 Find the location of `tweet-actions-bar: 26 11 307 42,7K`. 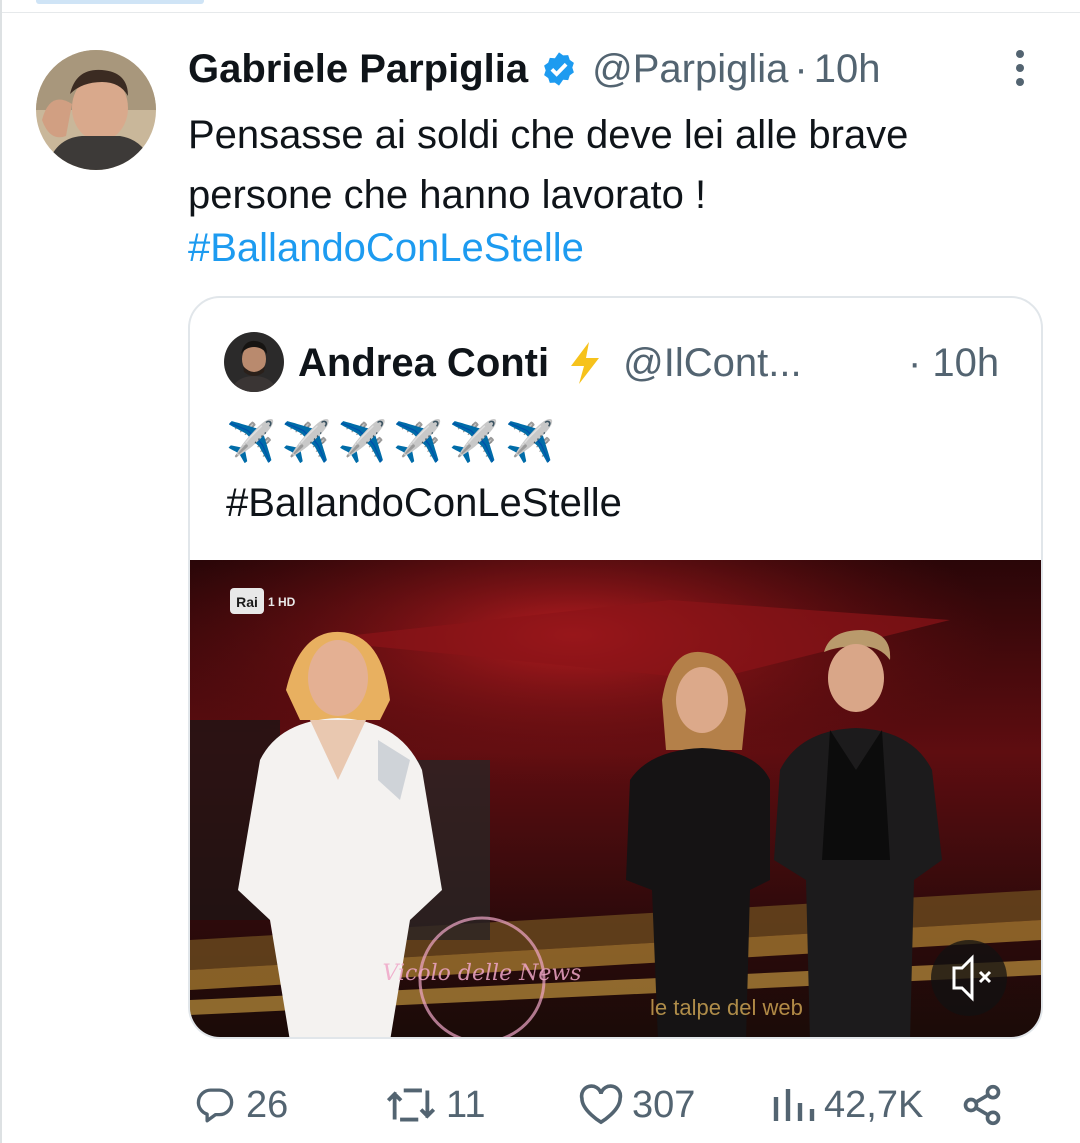

tweet-actions-bar: 26 11 307 42,7K is located at coordinates (618, 1105).